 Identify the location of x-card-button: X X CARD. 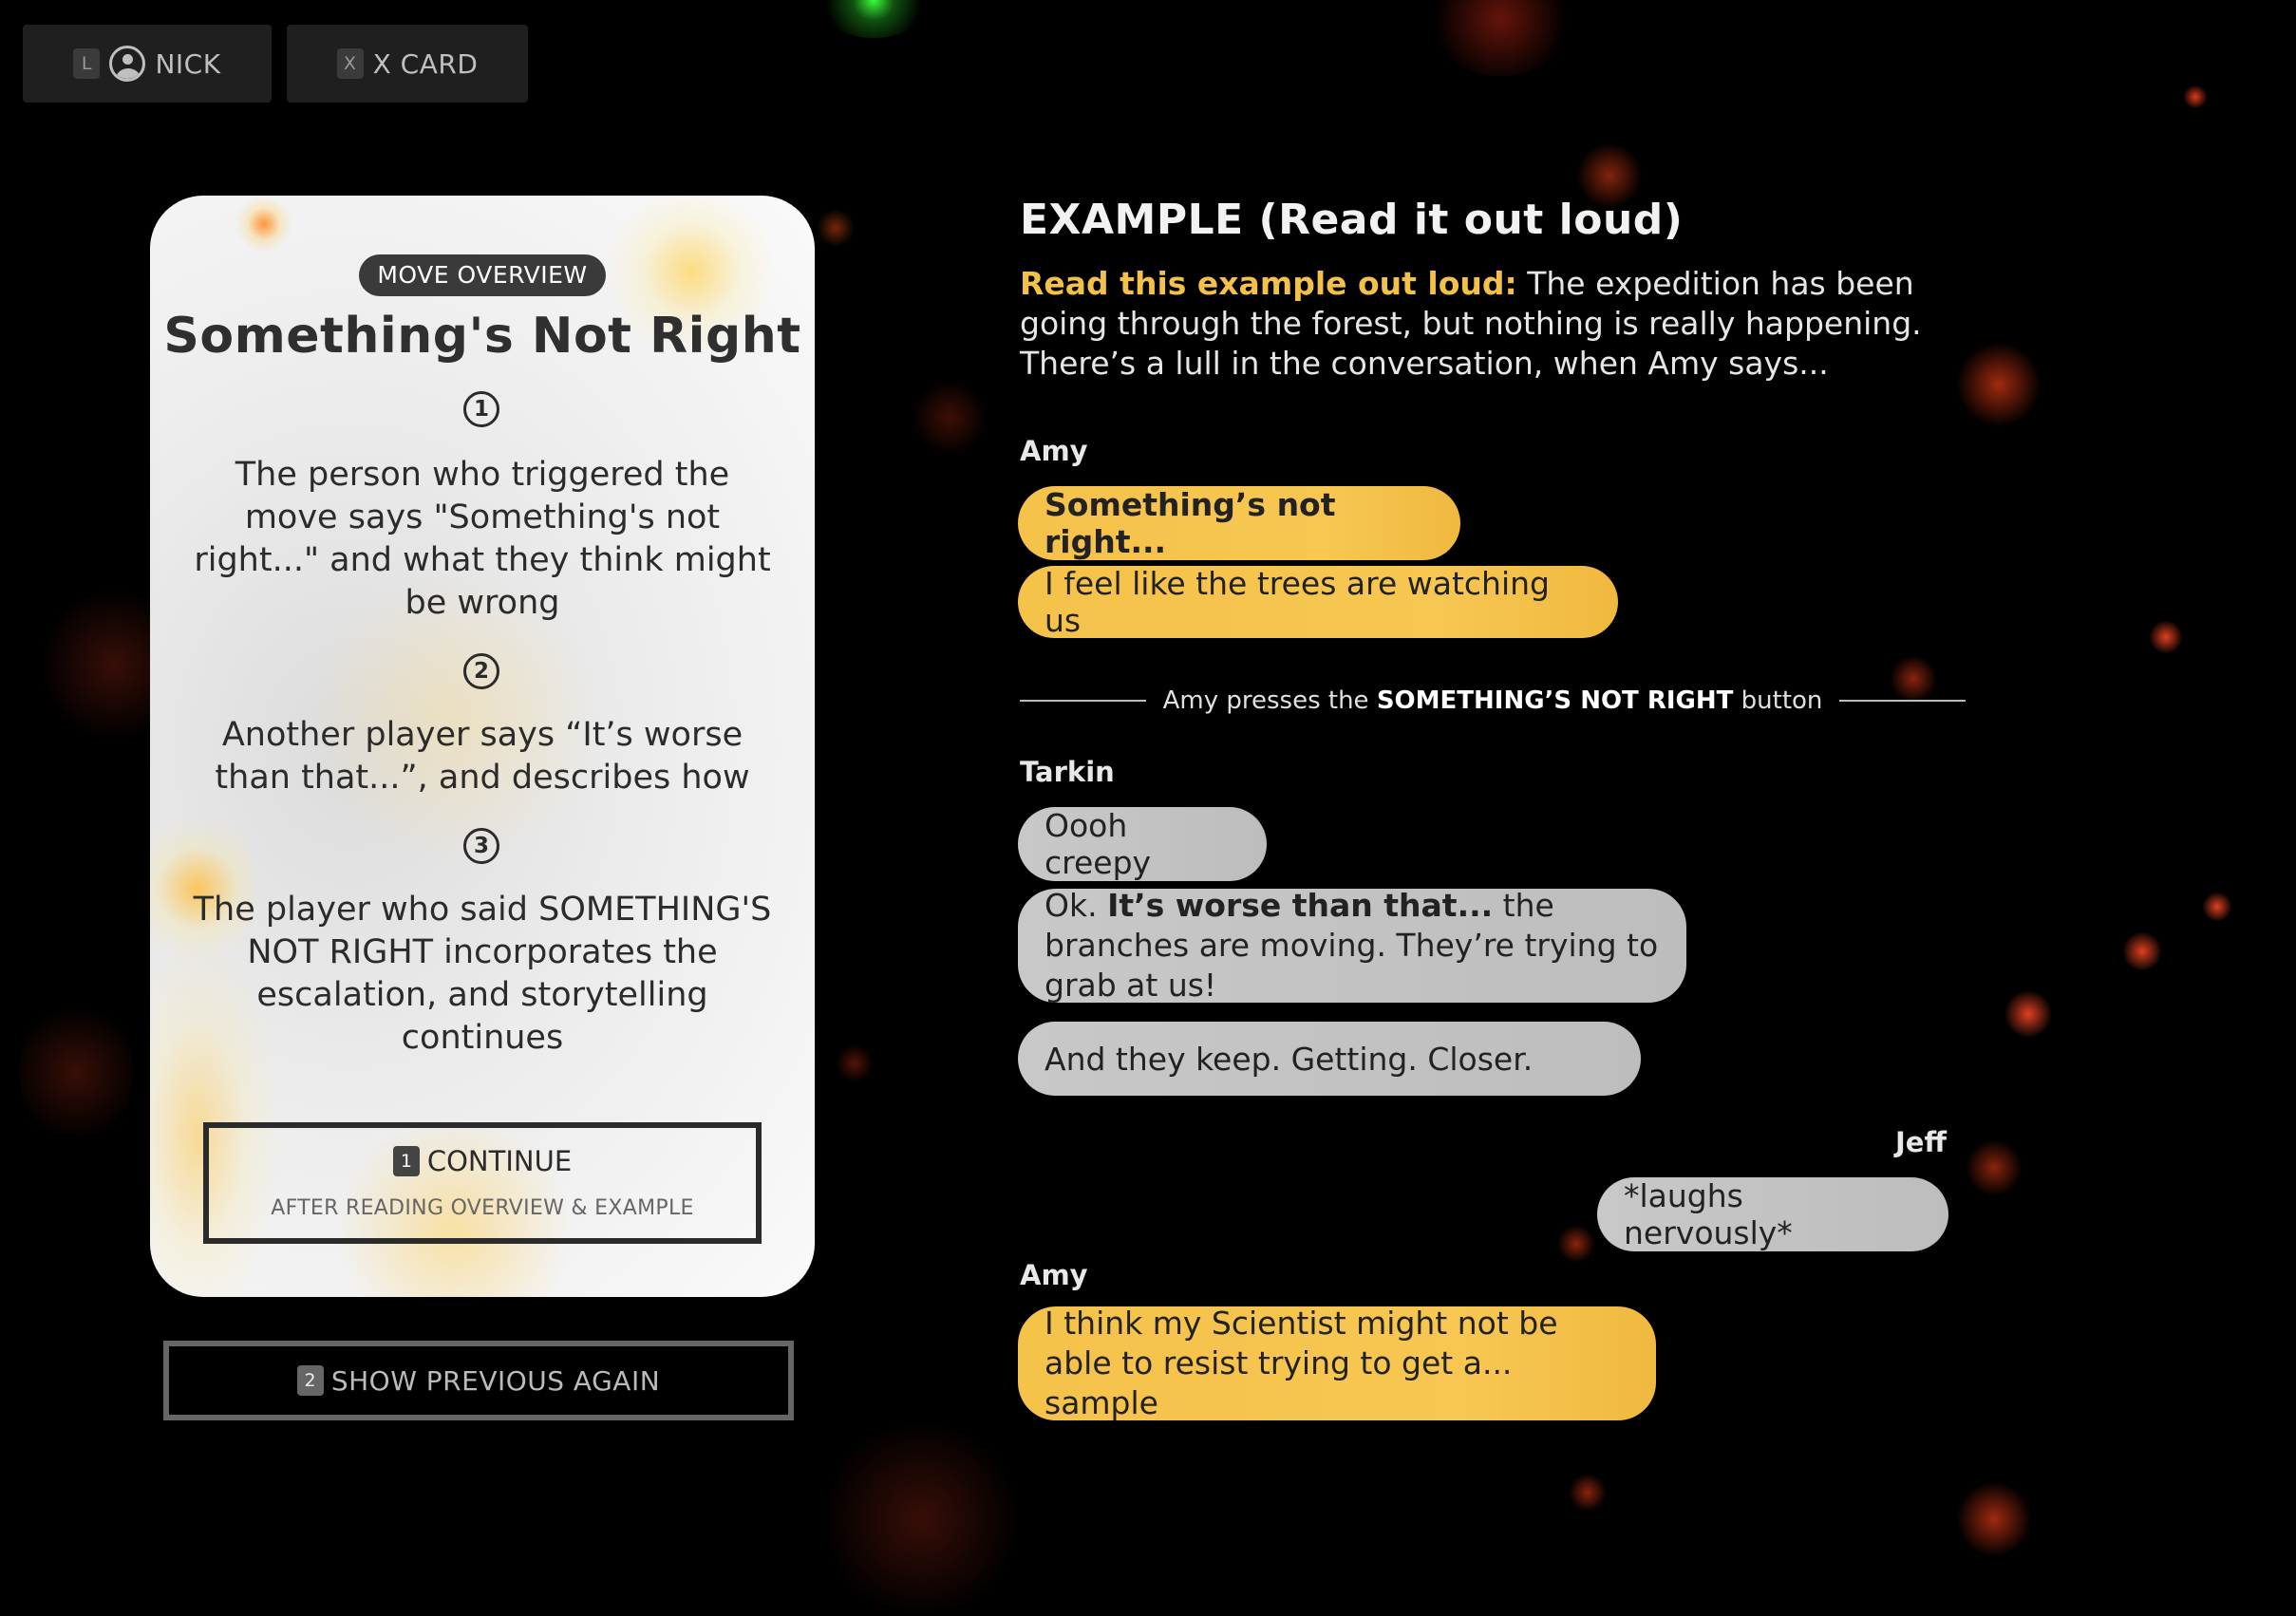
(407, 64).